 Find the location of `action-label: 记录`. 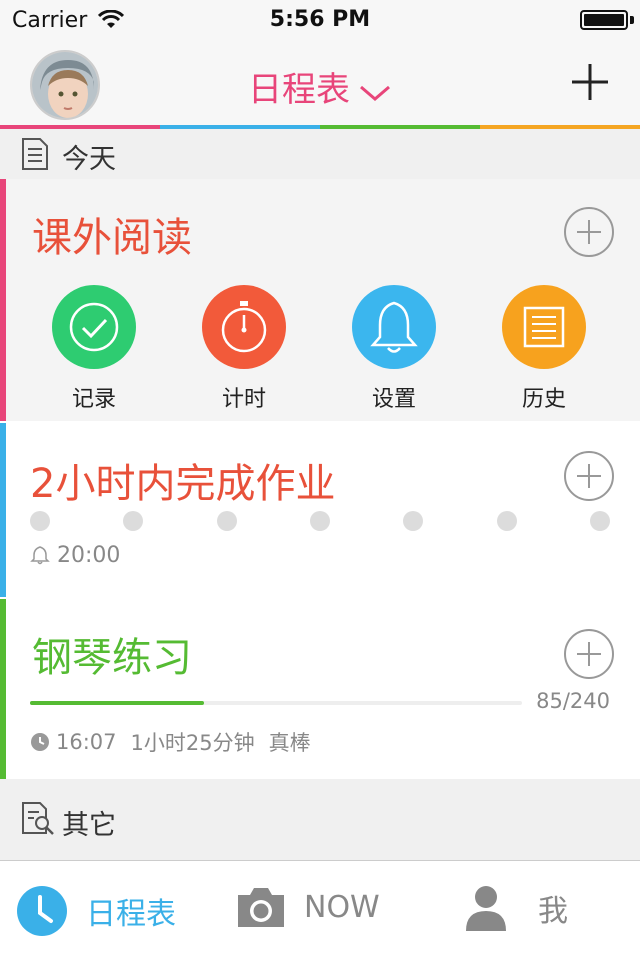

action-label: 记录 is located at coordinates (93, 399).